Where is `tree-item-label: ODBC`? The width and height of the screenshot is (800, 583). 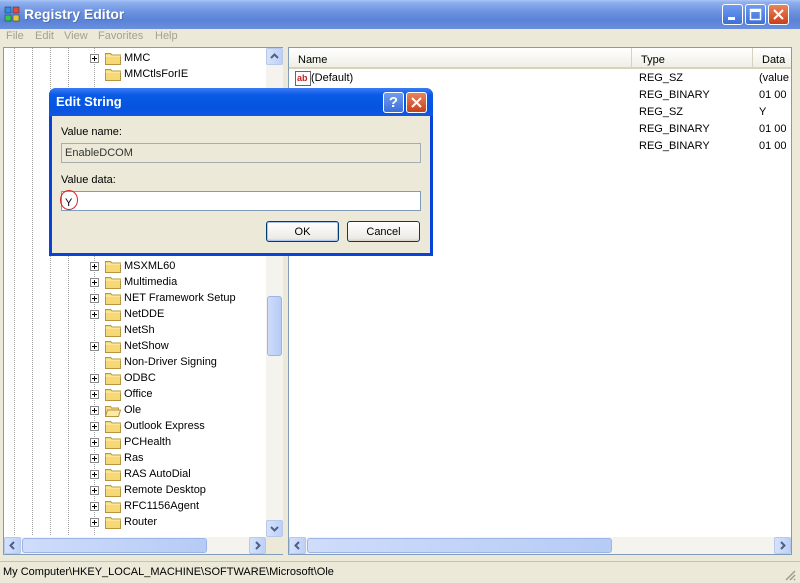
tree-item-label: ODBC is located at coordinates (140, 378).